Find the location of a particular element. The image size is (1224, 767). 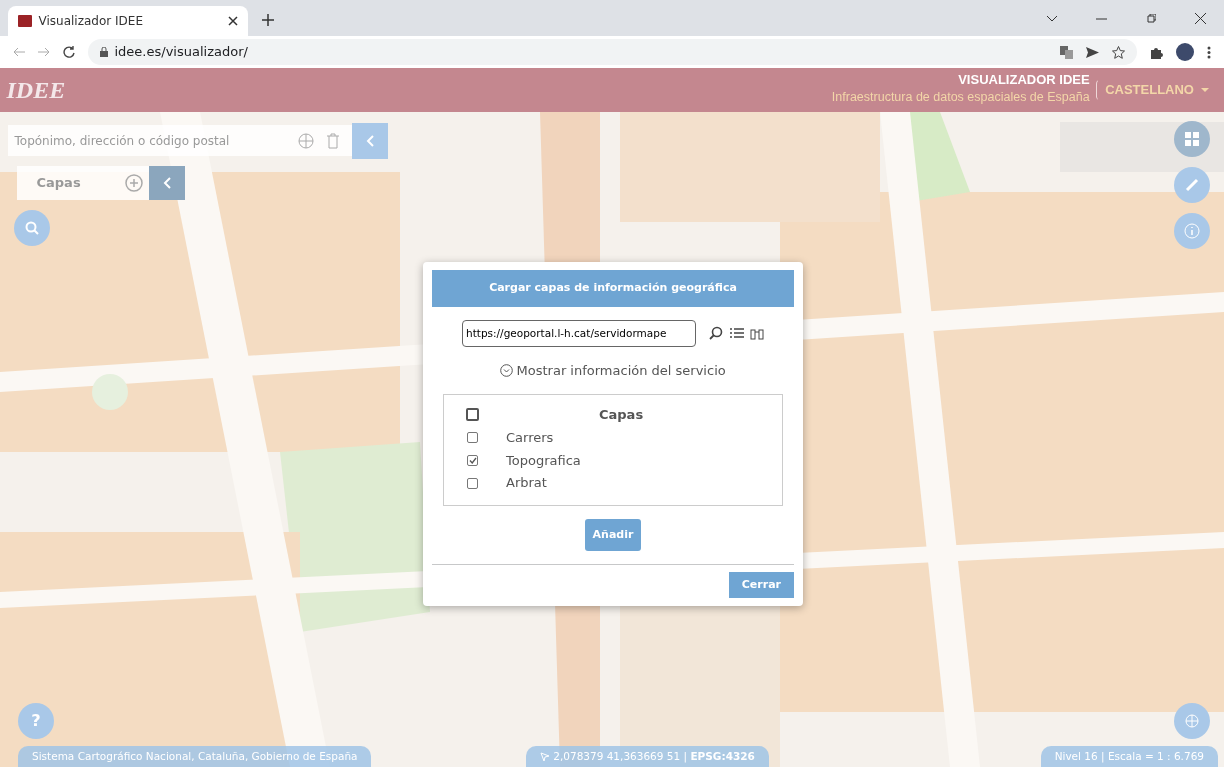

site-subtitle: Infraestructura de datos espaciales de España is located at coordinates (960, 97).